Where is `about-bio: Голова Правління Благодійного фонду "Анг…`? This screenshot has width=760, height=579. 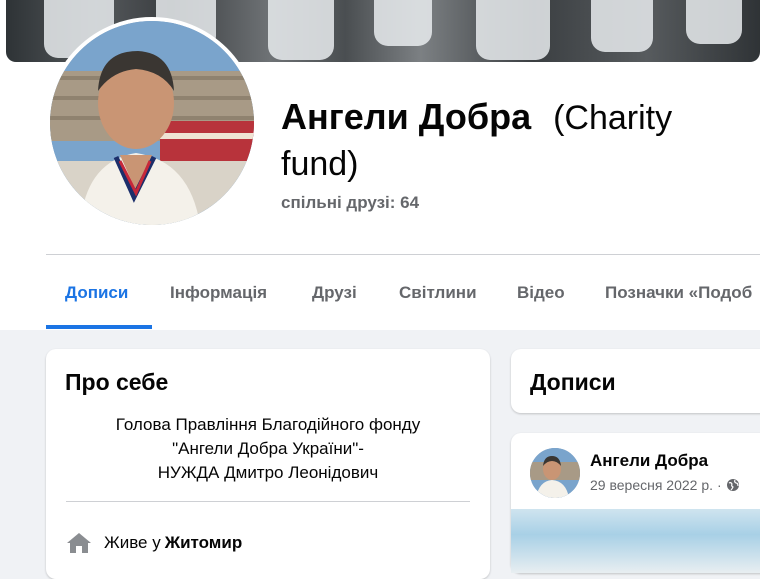 about-bio: Голова Правління Благодійного фонду "Анг… is located at coordinates (268, 449).